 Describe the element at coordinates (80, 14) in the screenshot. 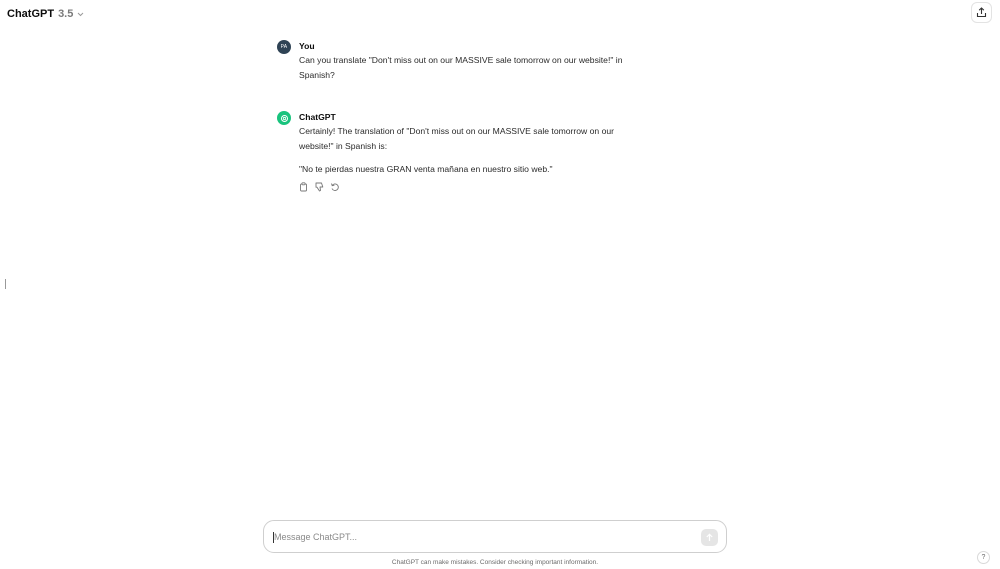

I see `chevron-down-icon` at that location.